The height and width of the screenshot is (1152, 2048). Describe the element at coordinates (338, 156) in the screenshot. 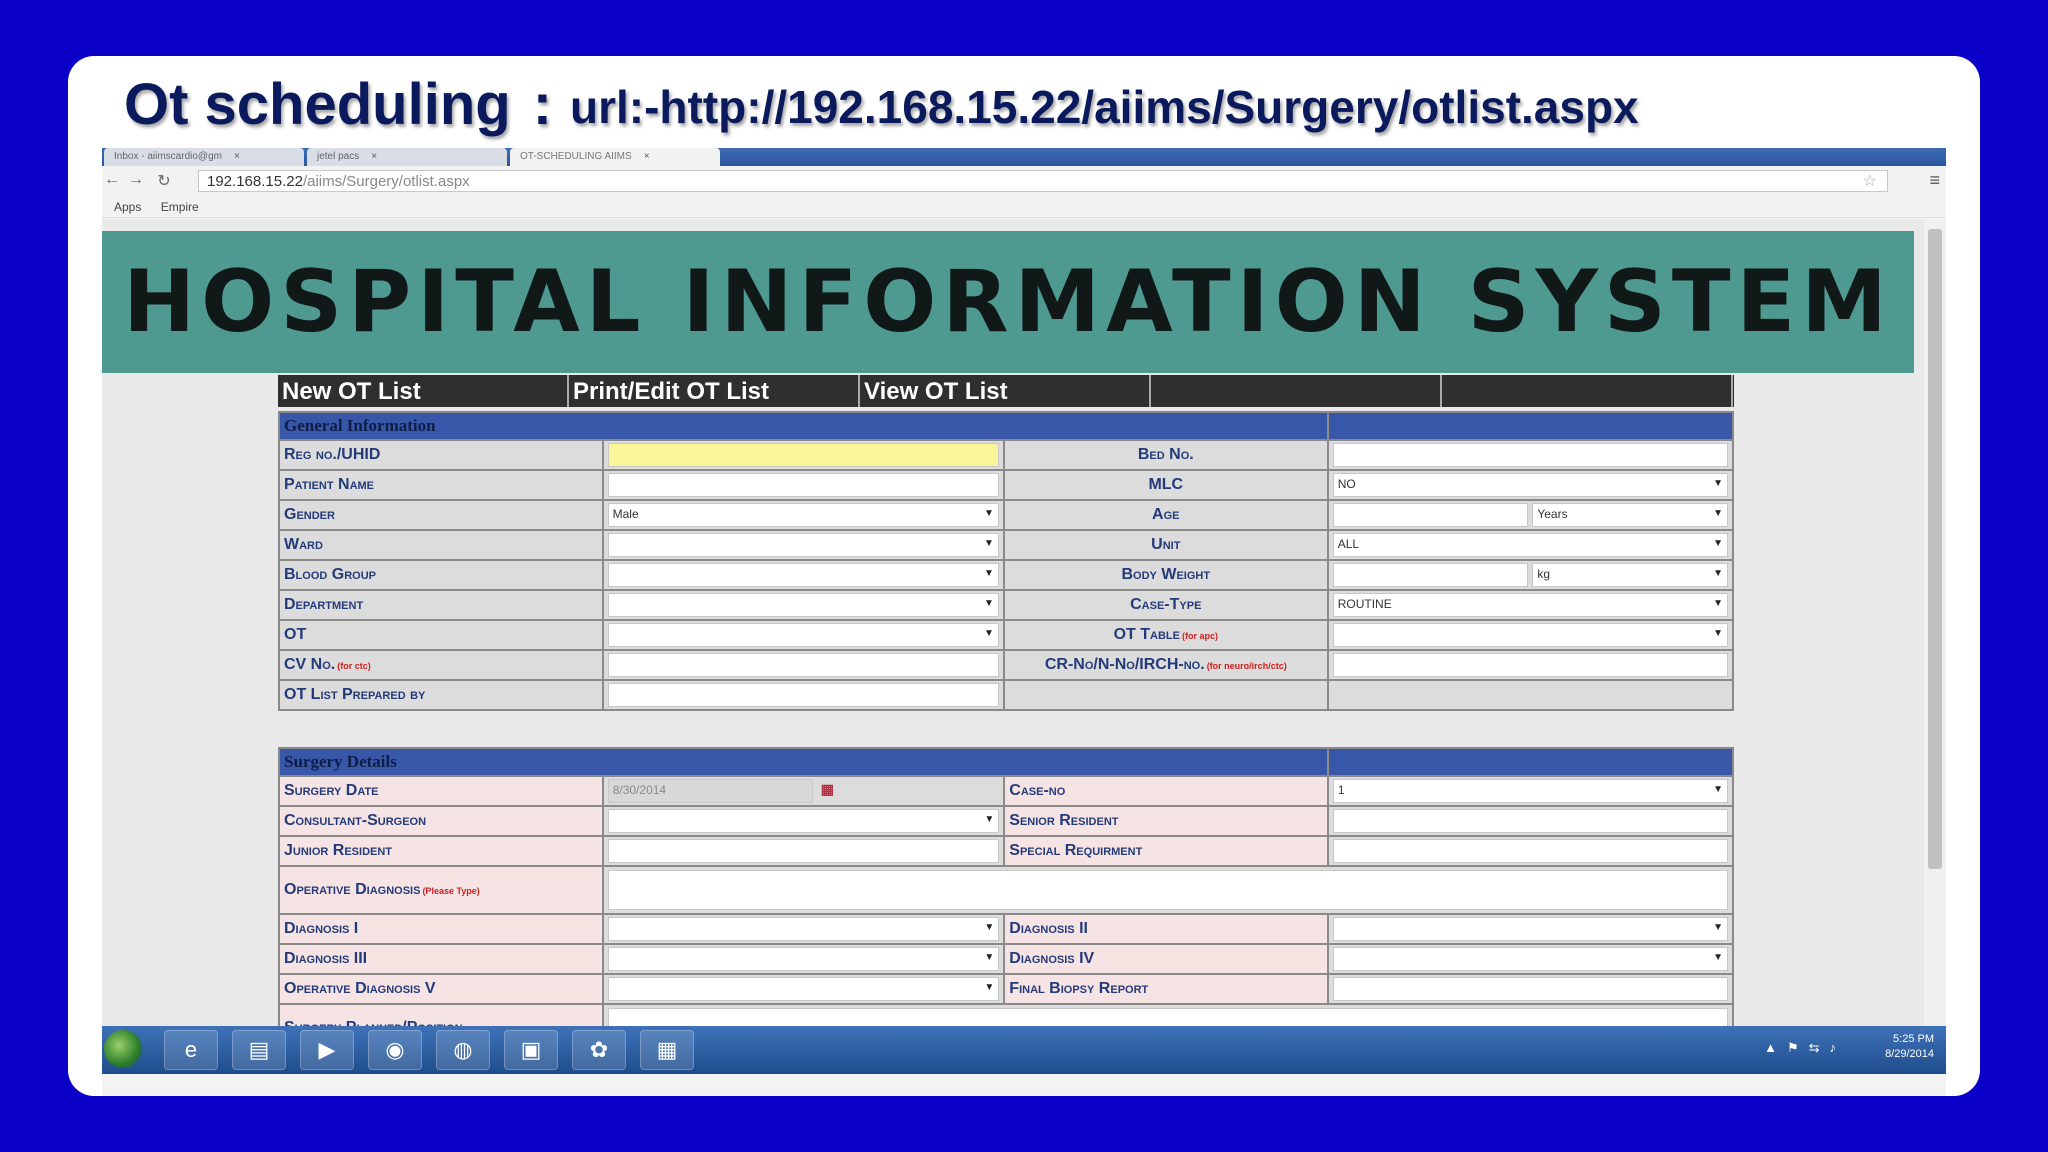

I see `tab-label: jetel pacs` at that location.